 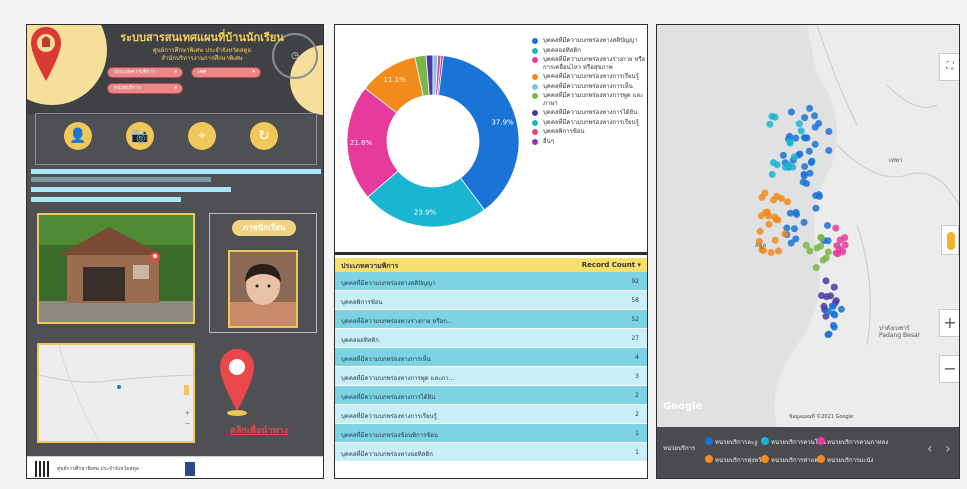 I want to click on mini-map: + −, so click(x=116, y=393).